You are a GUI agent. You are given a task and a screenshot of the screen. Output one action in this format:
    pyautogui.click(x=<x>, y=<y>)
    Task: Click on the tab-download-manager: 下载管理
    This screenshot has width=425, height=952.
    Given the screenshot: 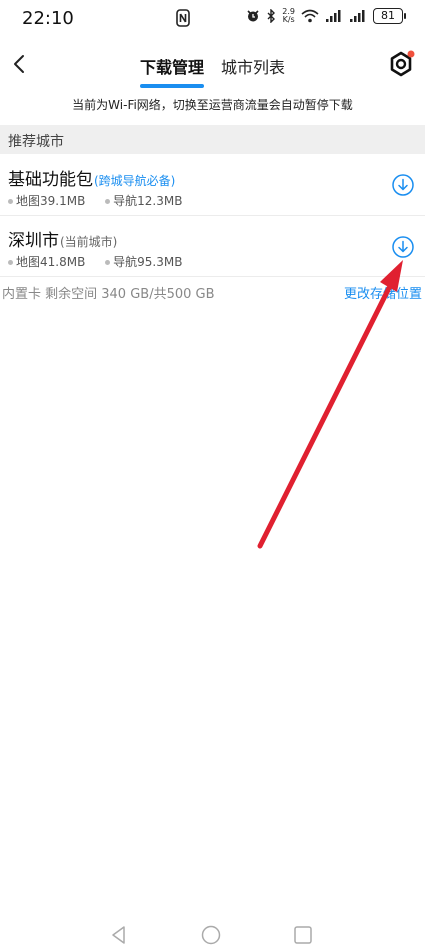 What is the action you would take?
    pyautogui.click(x=171, y=71)
    